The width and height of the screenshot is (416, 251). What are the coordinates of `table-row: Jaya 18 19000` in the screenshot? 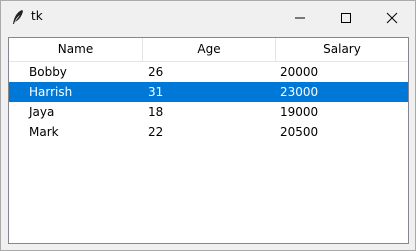 It's located at (208, 112).